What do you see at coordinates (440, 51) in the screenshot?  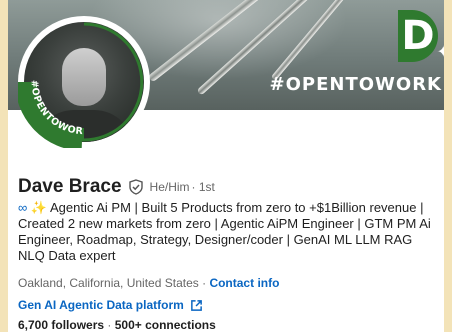 I see `sparkle-icon: ✦` at bounding box center [440, 51].